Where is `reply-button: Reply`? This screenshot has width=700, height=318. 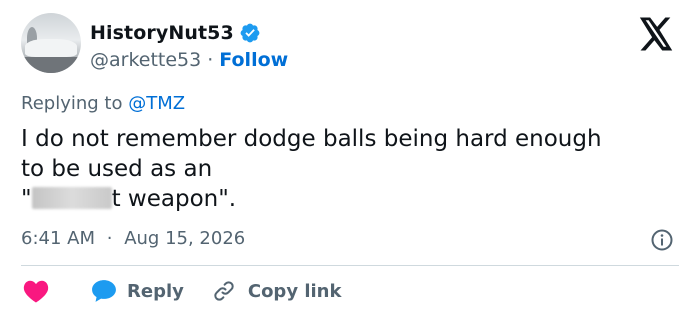 reply-button: Reply is located at coordinates (137, 291).